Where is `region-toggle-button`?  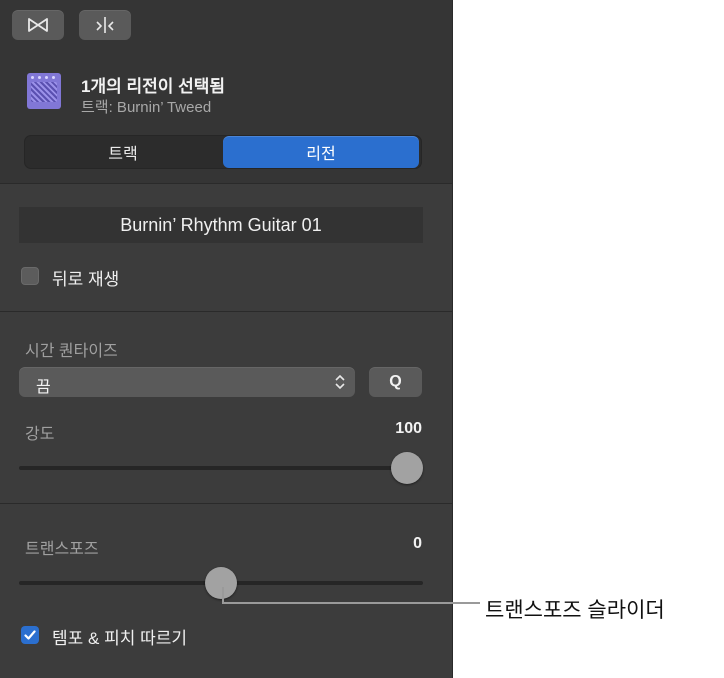 region-toggle-button is located at coordinates (38, 25).